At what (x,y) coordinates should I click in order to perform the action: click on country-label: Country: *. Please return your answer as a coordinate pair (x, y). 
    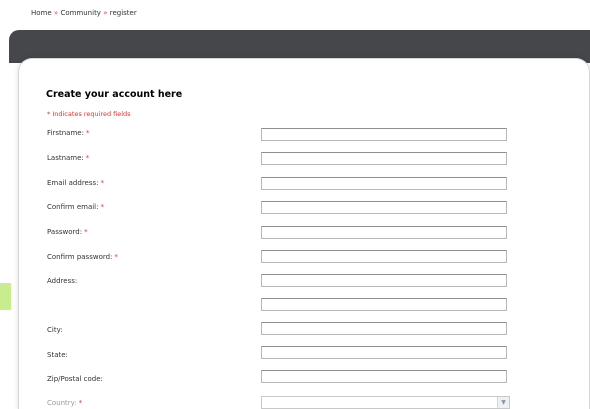
    Looking at the image, I should click on (64, 403).